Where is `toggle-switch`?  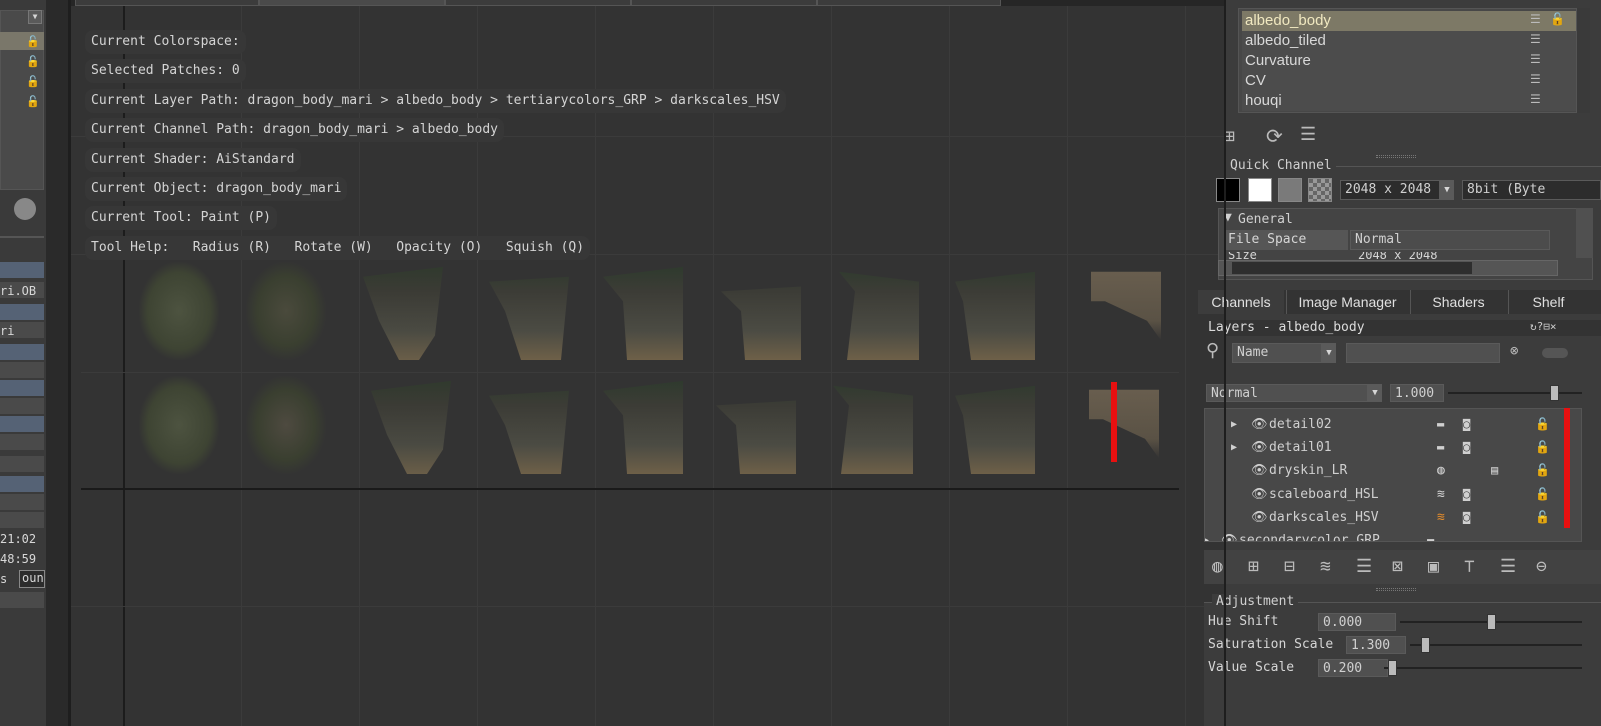
toggle-switch is located at coordinates (1555, 353).